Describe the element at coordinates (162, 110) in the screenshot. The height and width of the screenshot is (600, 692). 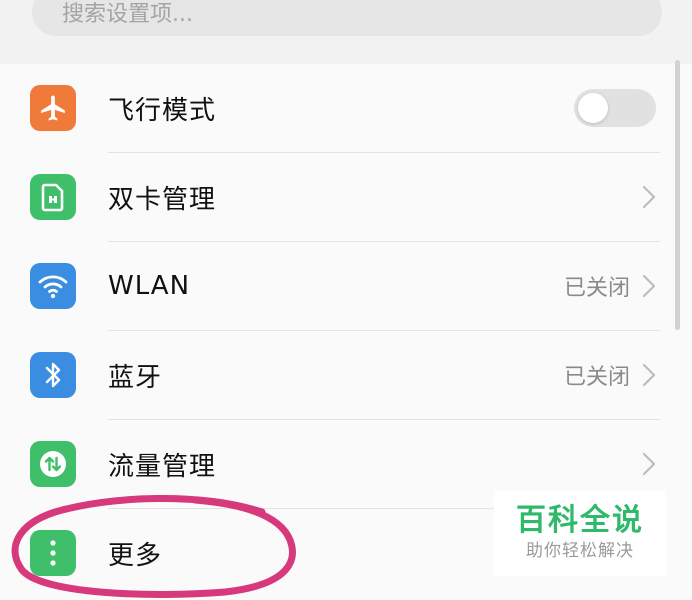
I see `settings-row-label: 飞行模式` at that location.